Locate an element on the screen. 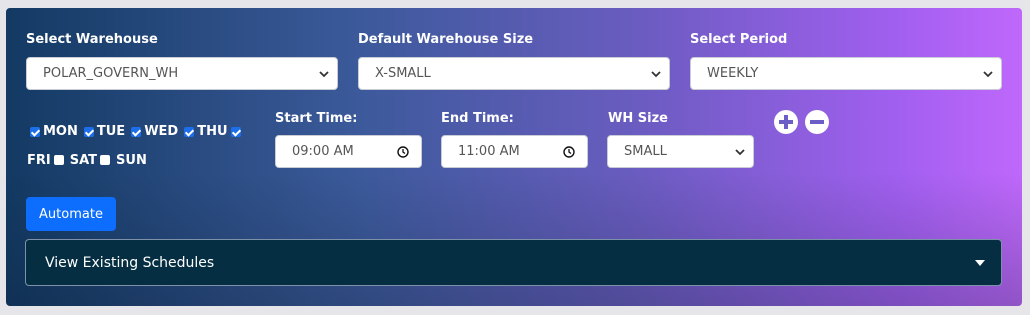 The image size is (1030, 315). end-time-value: 11:00 AM is located at coordinates (489, 151).